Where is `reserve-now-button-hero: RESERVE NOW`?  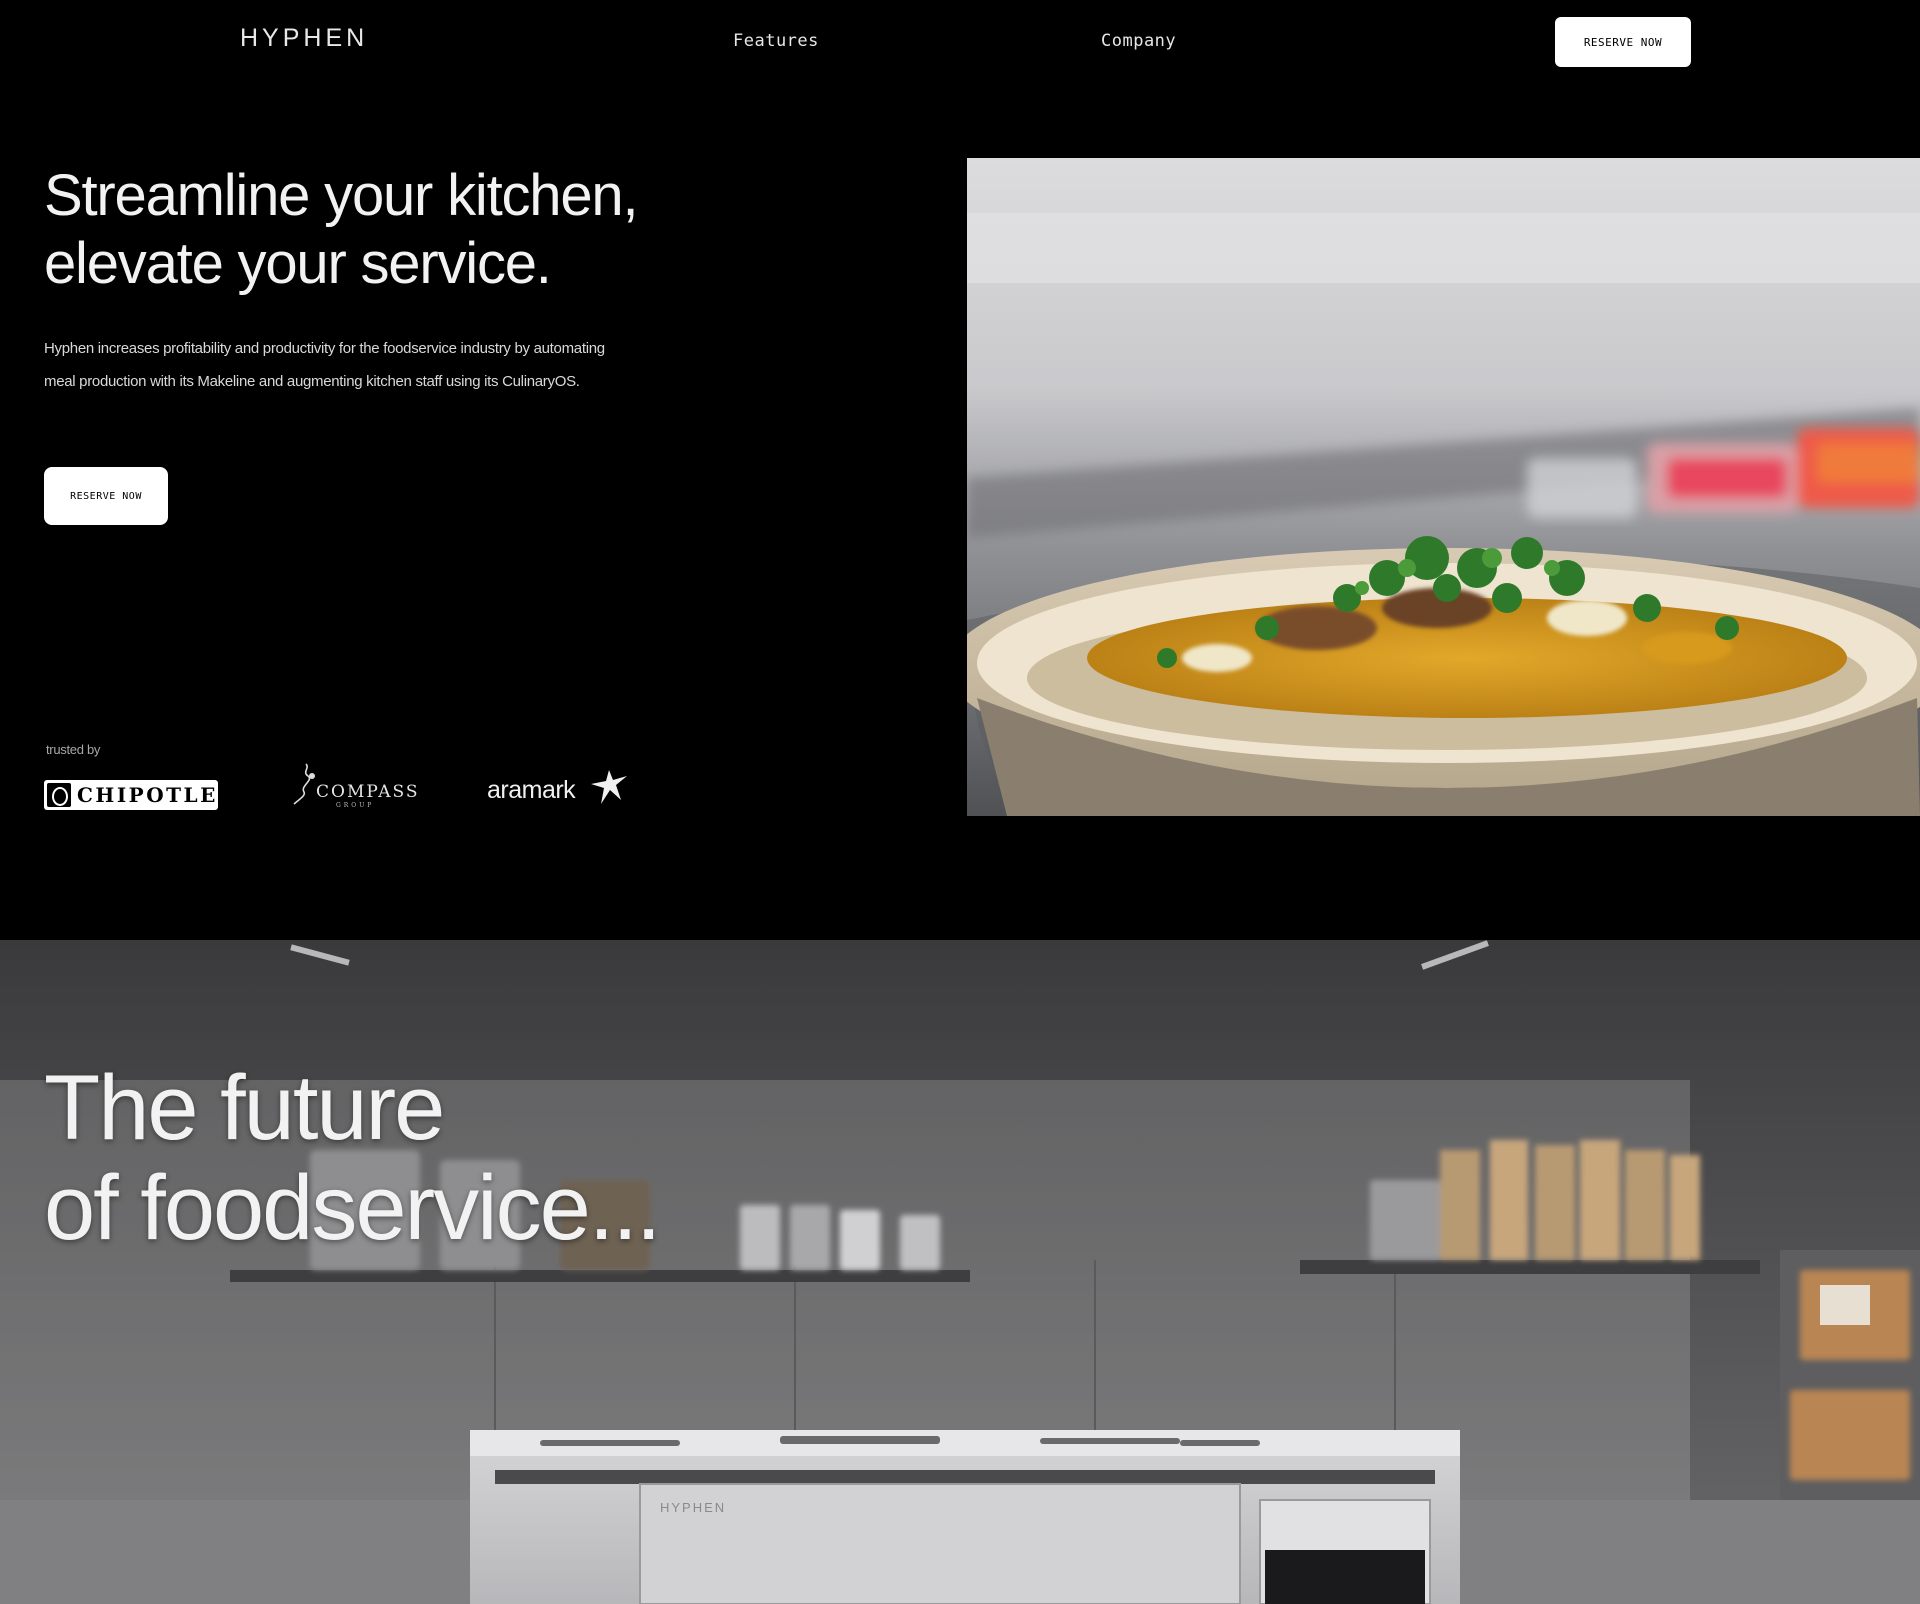 reserve-now-button-hero: RESERVE NOW is located at coordinates (106, 496).